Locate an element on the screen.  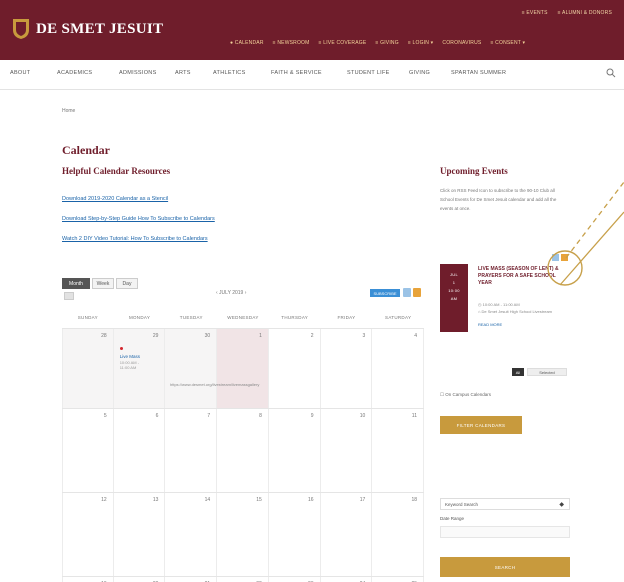
calendar-day: 15 is located at coordinates (243, 534).